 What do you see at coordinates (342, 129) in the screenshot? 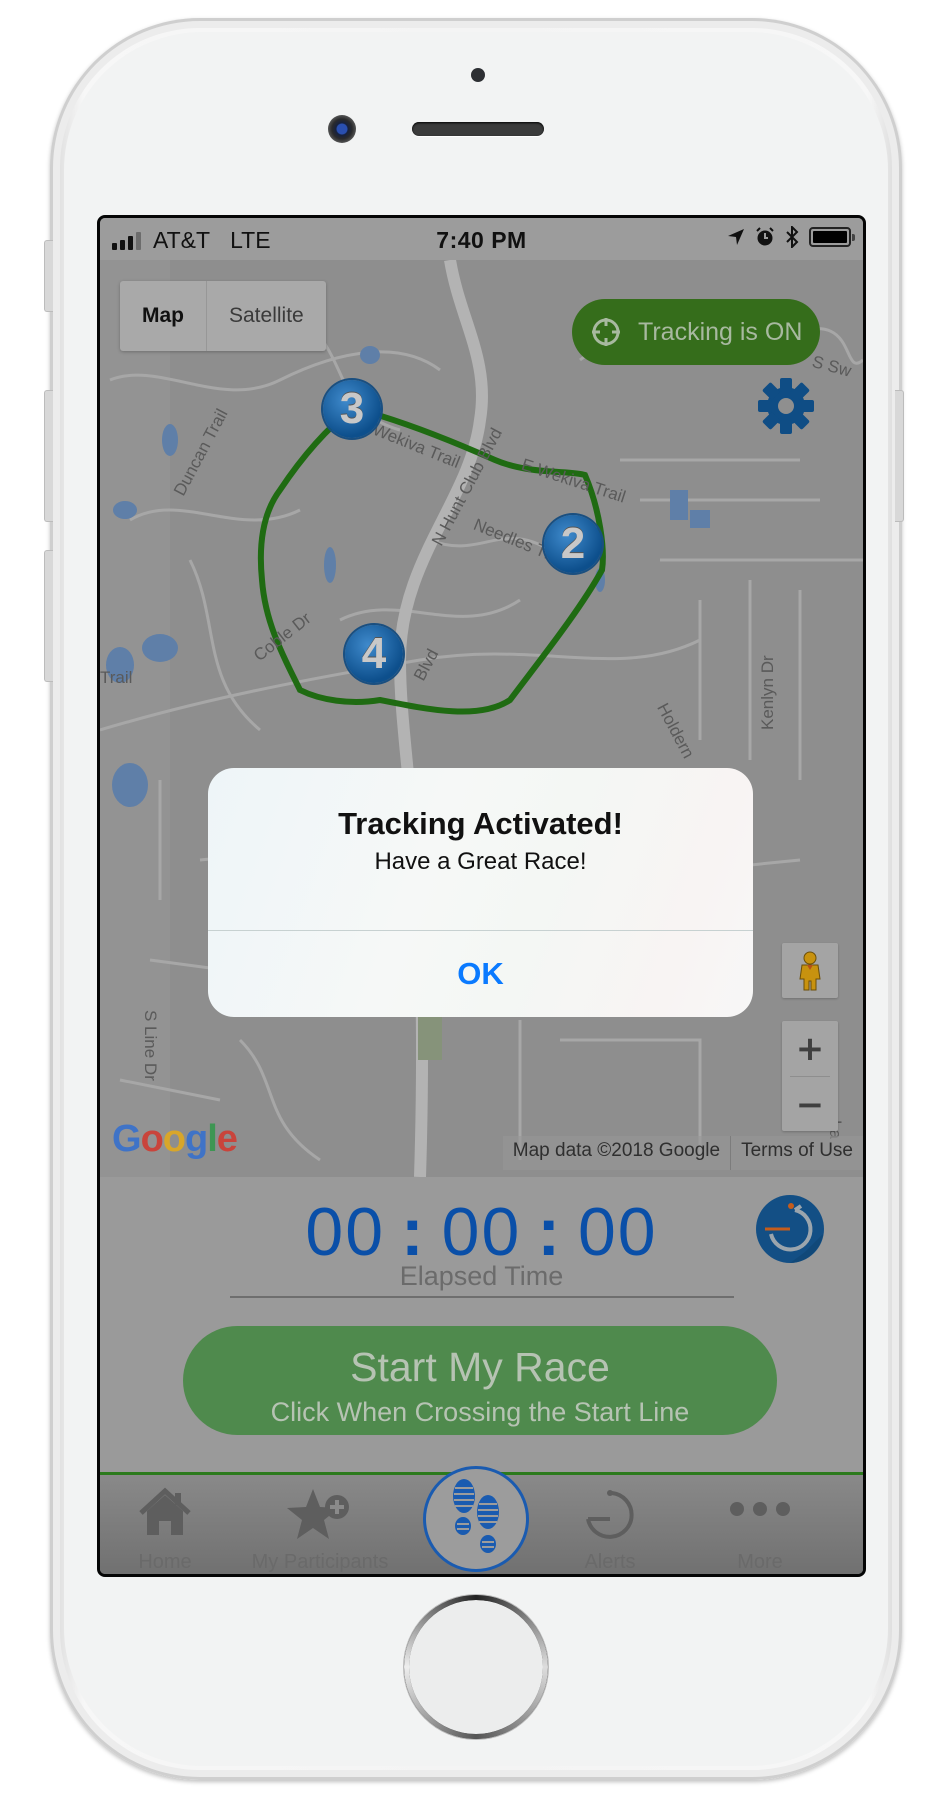
I see `front-camera` at bounding box center [342, 129].